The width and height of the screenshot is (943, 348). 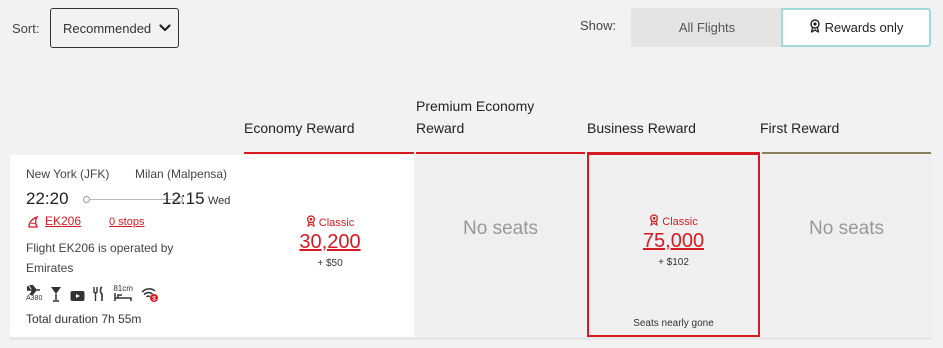 I want to click on sort-selected-value: Recommended, so click(x=107, y=28).